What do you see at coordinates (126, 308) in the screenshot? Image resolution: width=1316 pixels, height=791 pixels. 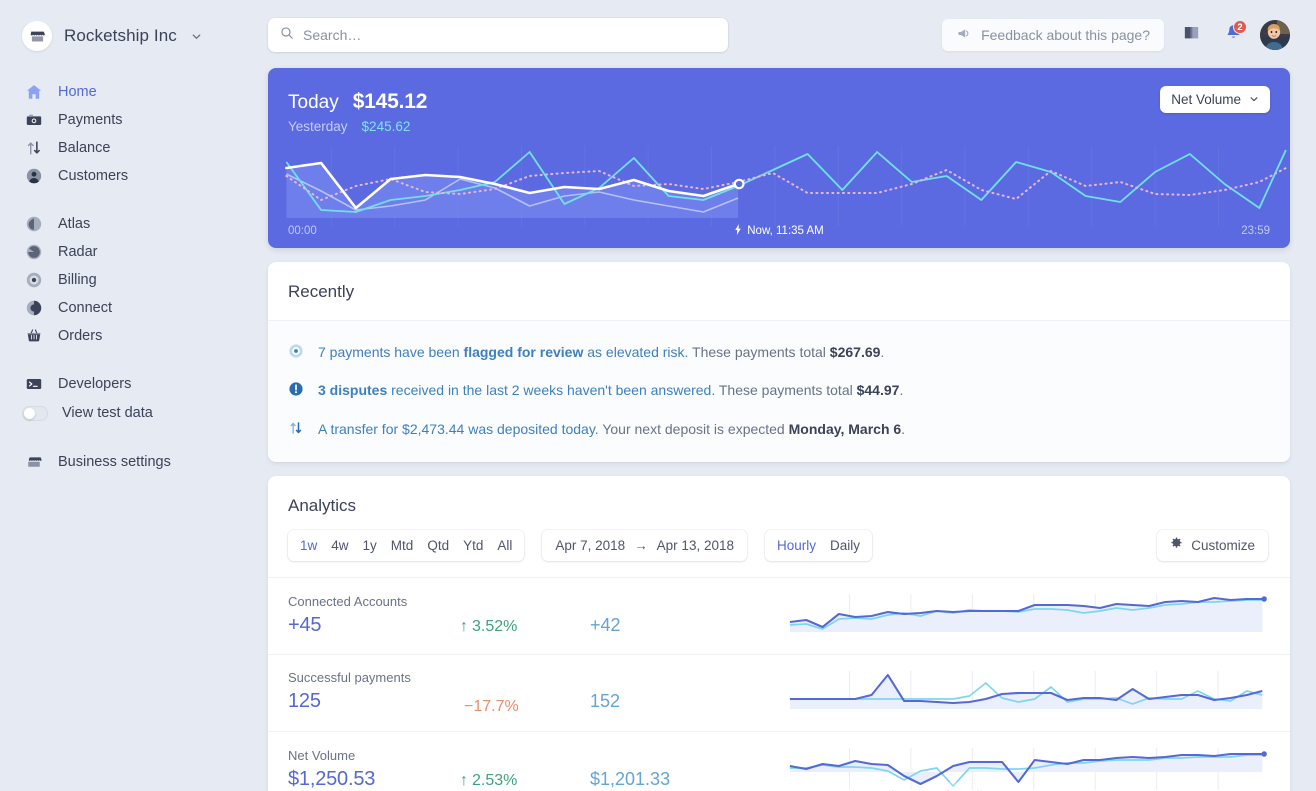 I see `sidebar-item-connect: Connect` at bounding box center [126, 308].